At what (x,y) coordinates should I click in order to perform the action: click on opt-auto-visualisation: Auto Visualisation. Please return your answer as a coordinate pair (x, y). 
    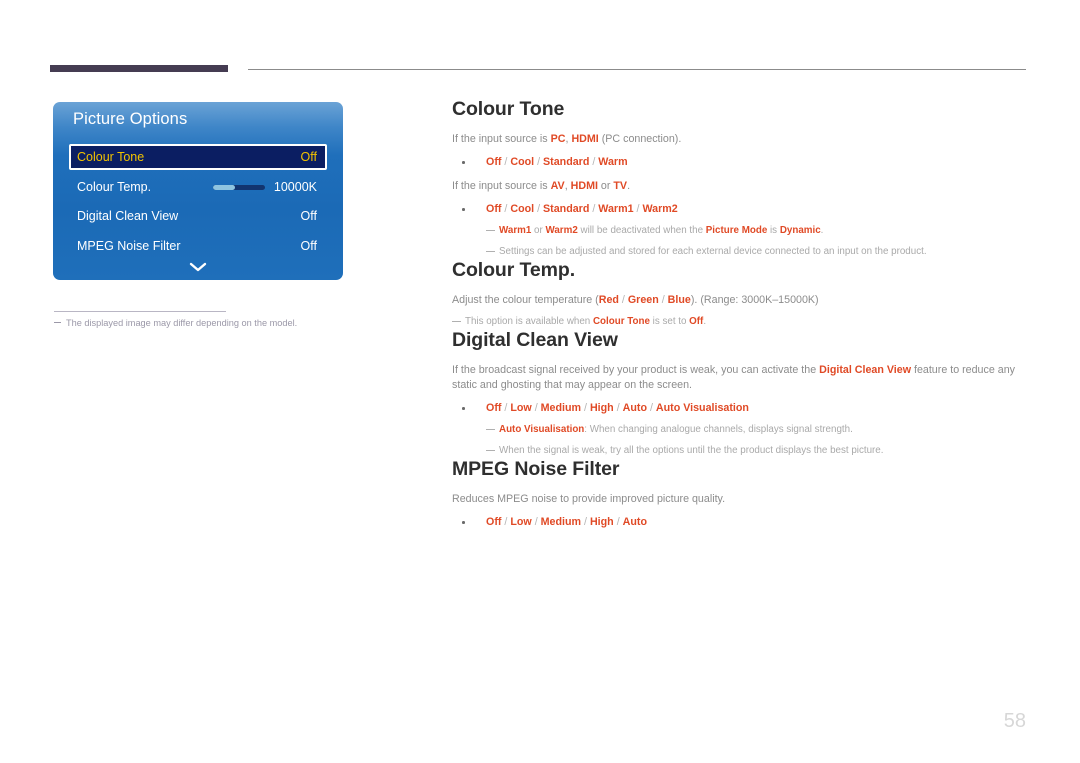
    Looking at the image, I should click on (542, 429).